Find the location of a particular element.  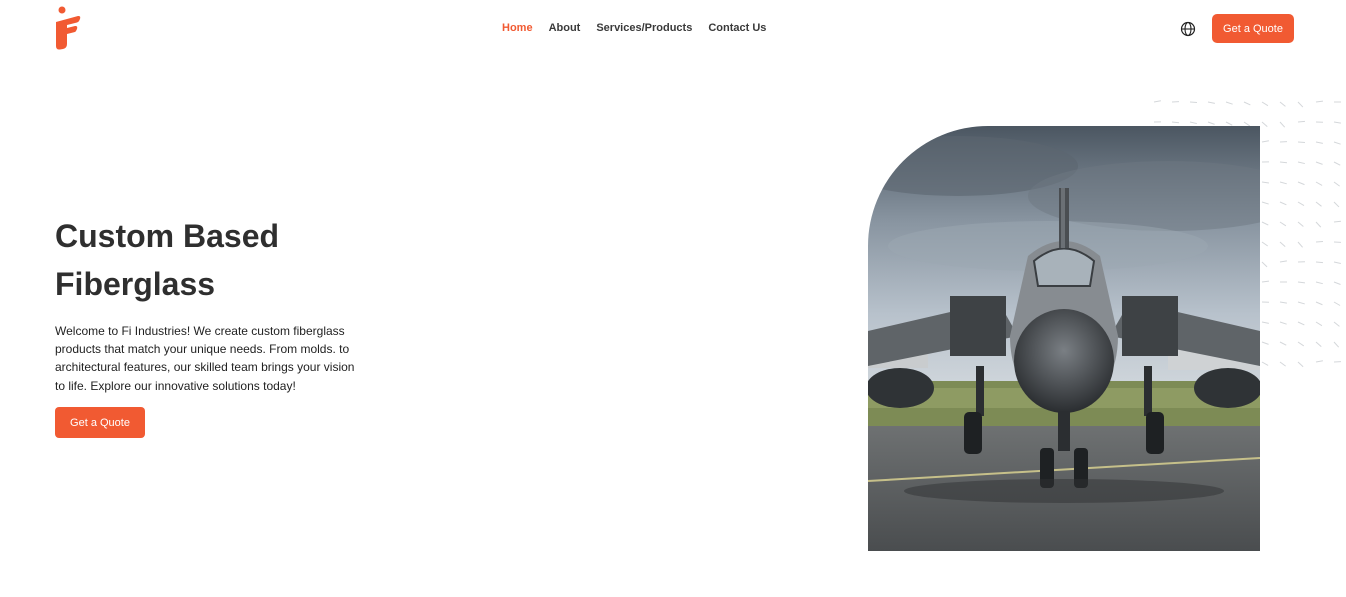

fi-logo-icon is located at coordinates (68, 29).